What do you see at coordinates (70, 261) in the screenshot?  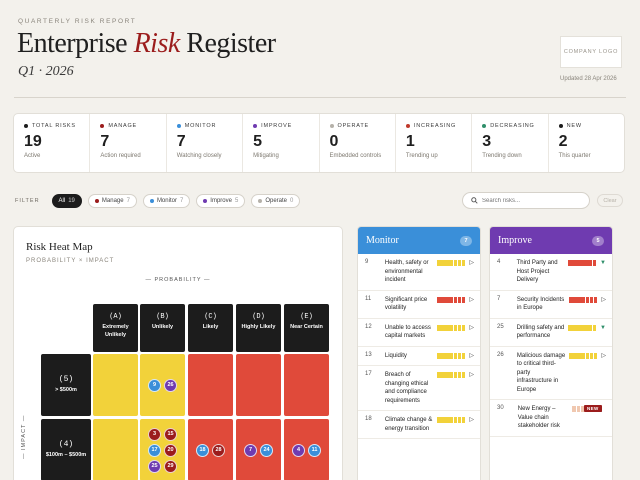 I see `heatmap-subtitle: PROBABILITY × IMPACT` at bounding box center [70, 261].